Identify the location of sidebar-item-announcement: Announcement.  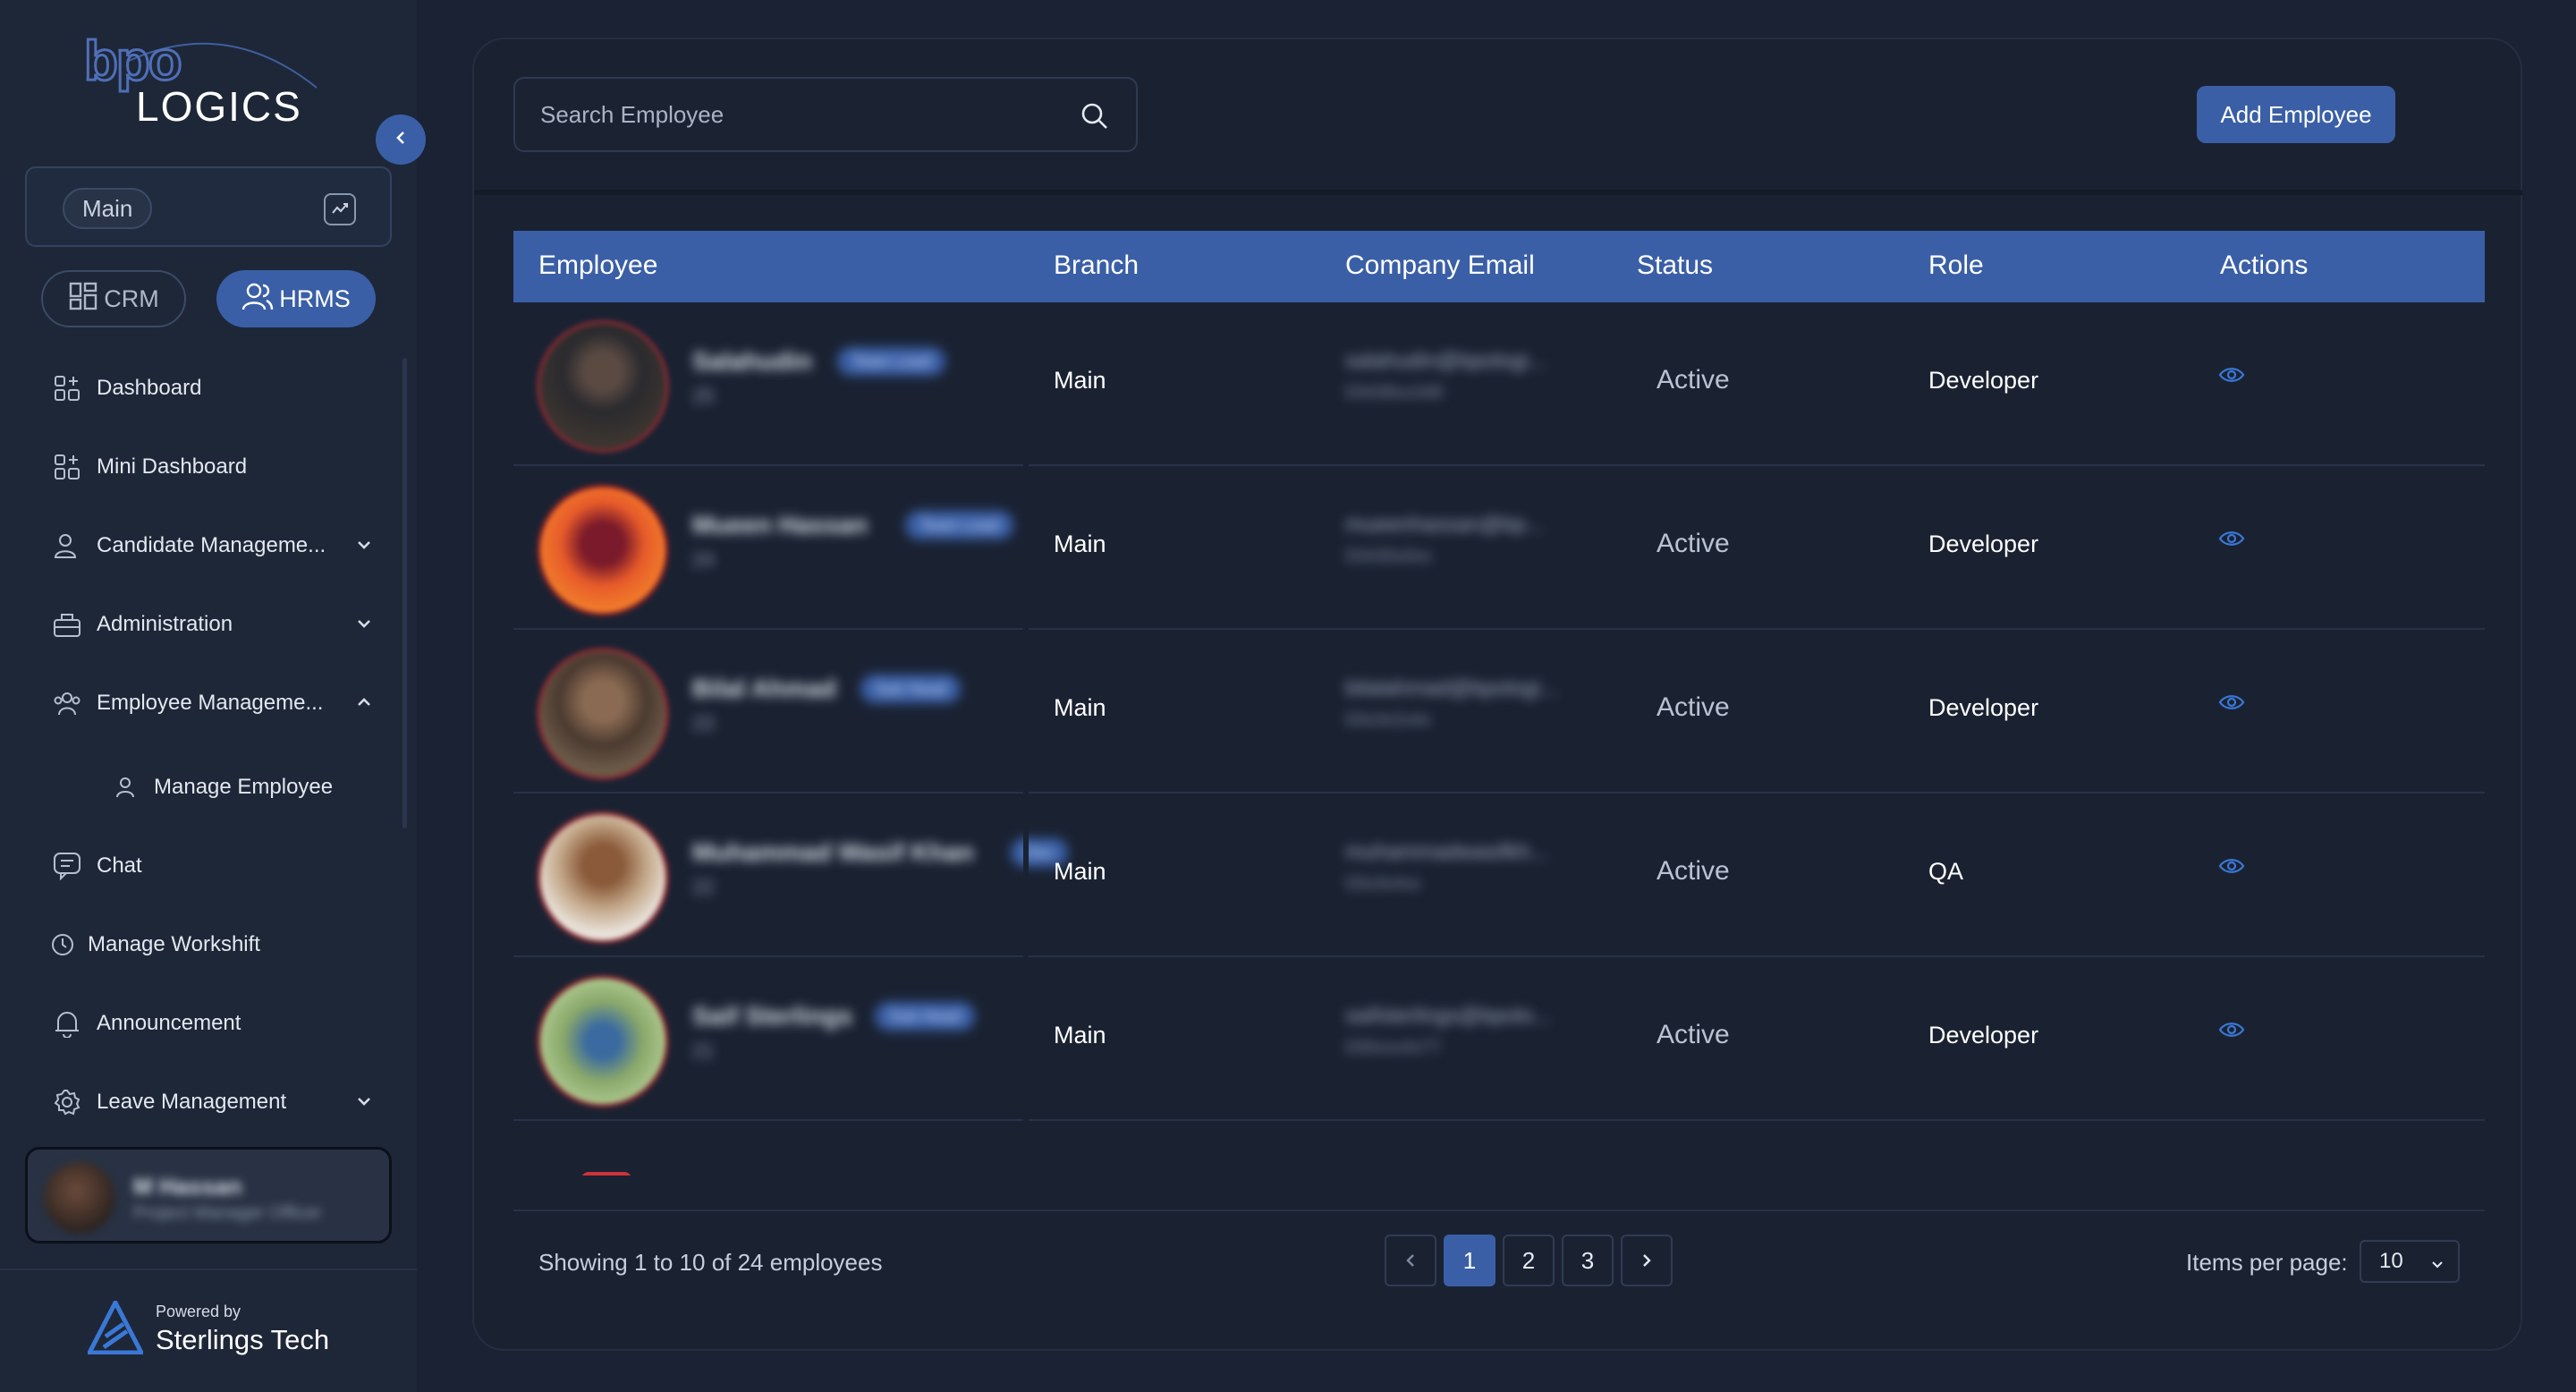
(213, 1023).